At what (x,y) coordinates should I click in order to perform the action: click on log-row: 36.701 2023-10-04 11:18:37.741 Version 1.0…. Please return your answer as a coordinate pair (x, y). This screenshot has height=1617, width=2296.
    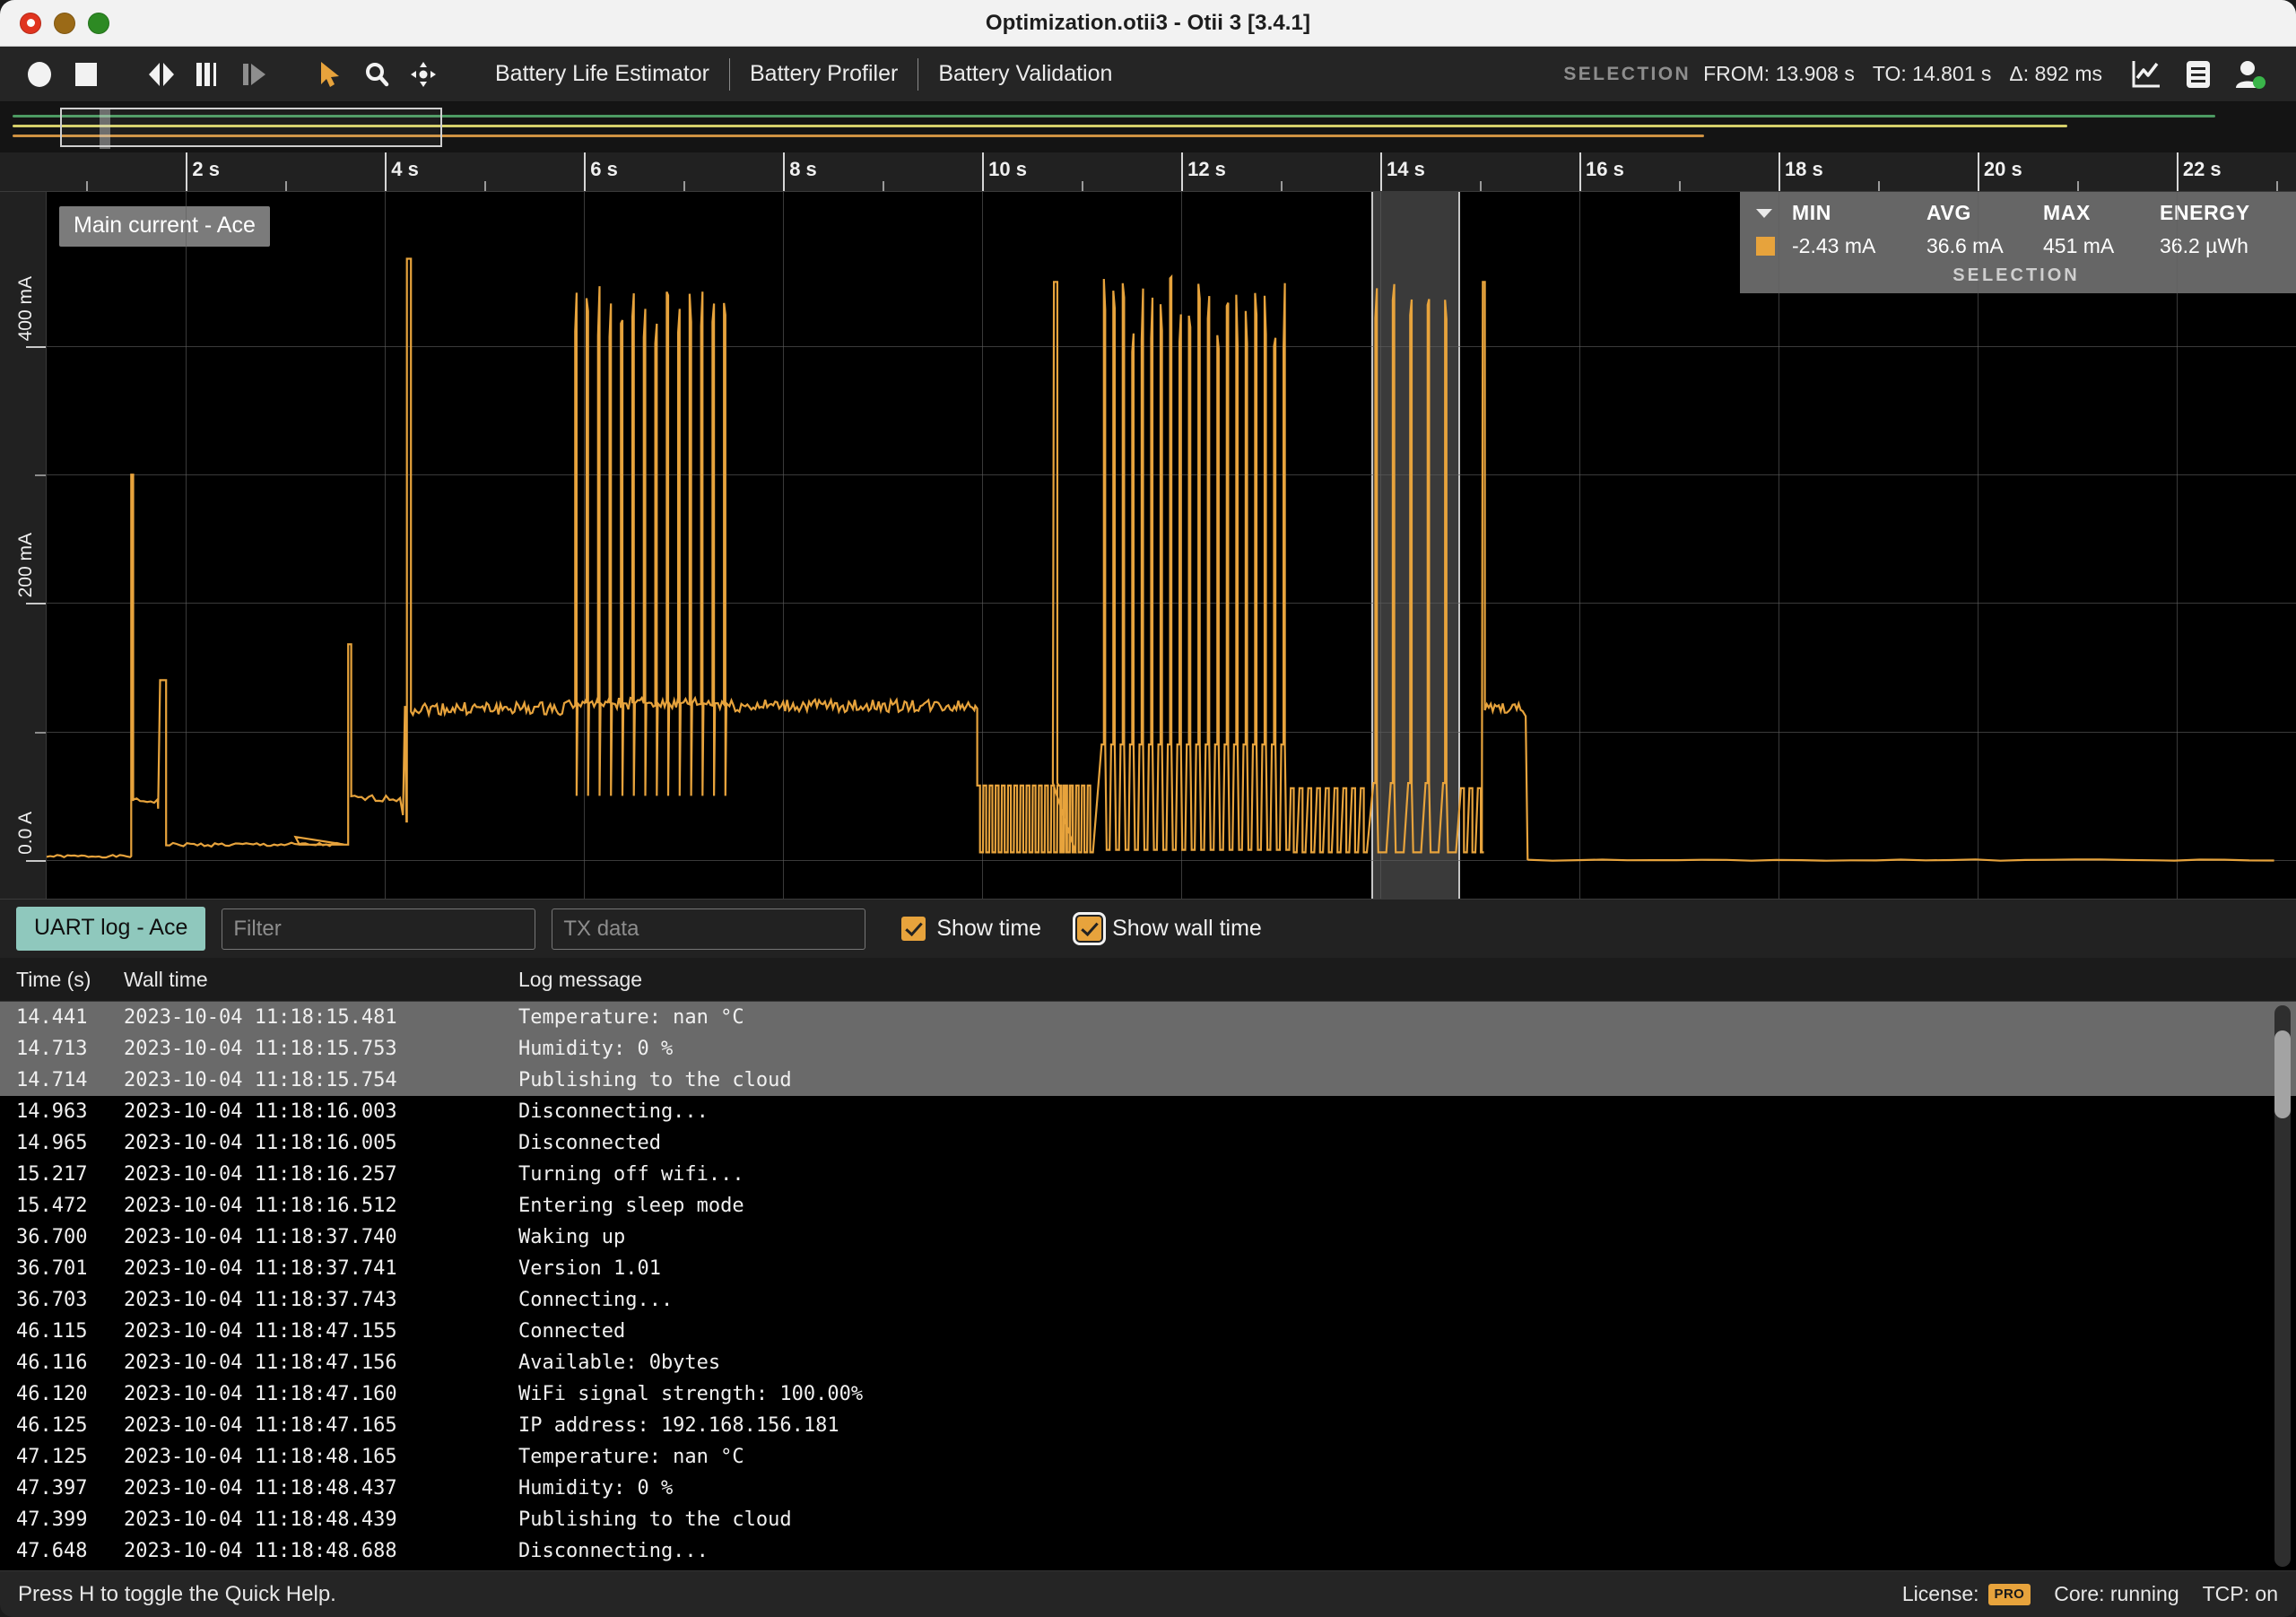
    Looking at the image, I should click on (1148, 1268).